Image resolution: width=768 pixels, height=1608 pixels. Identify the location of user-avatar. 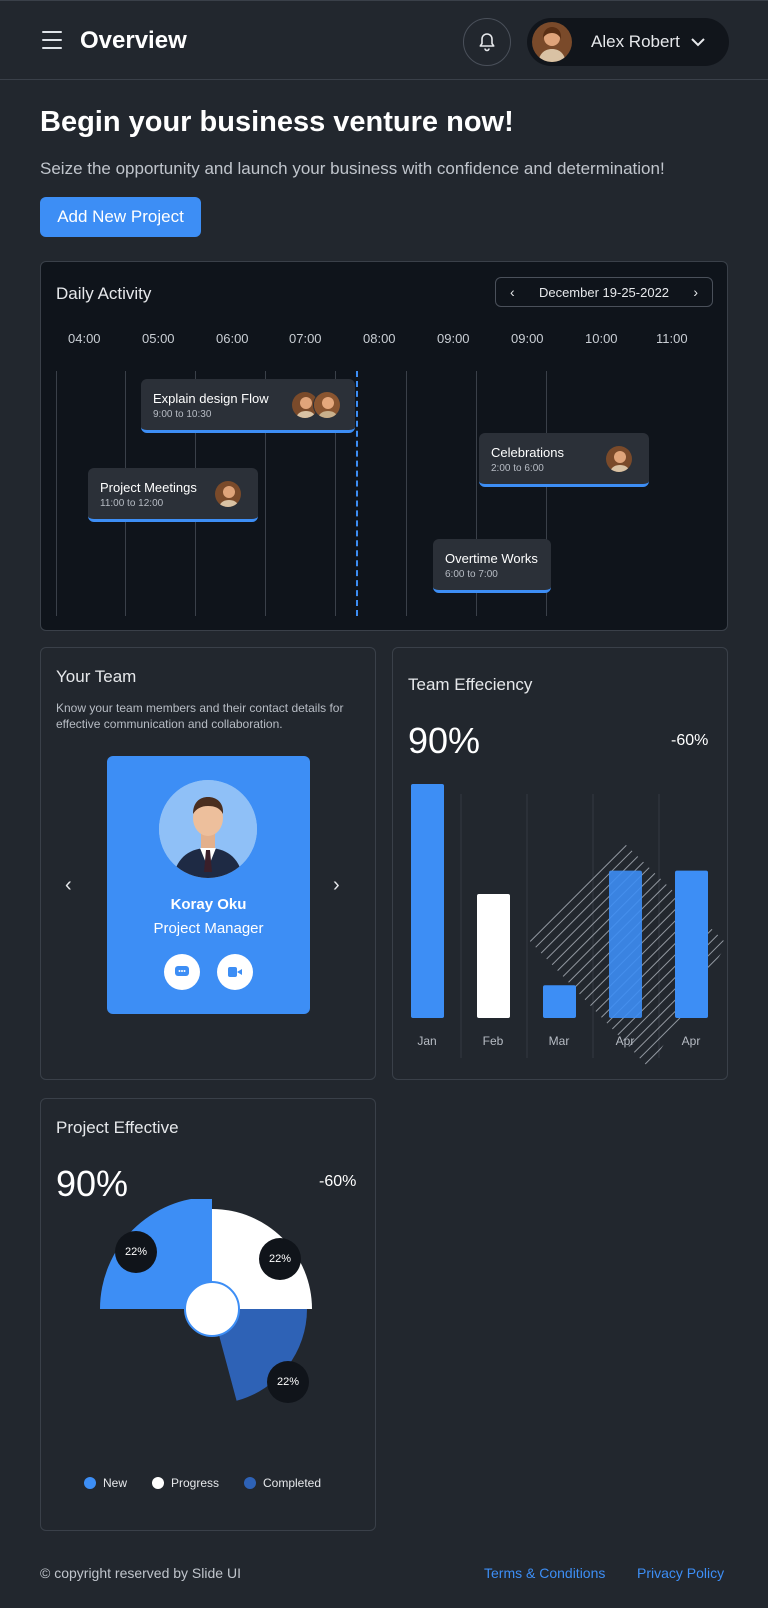
(552, 42).